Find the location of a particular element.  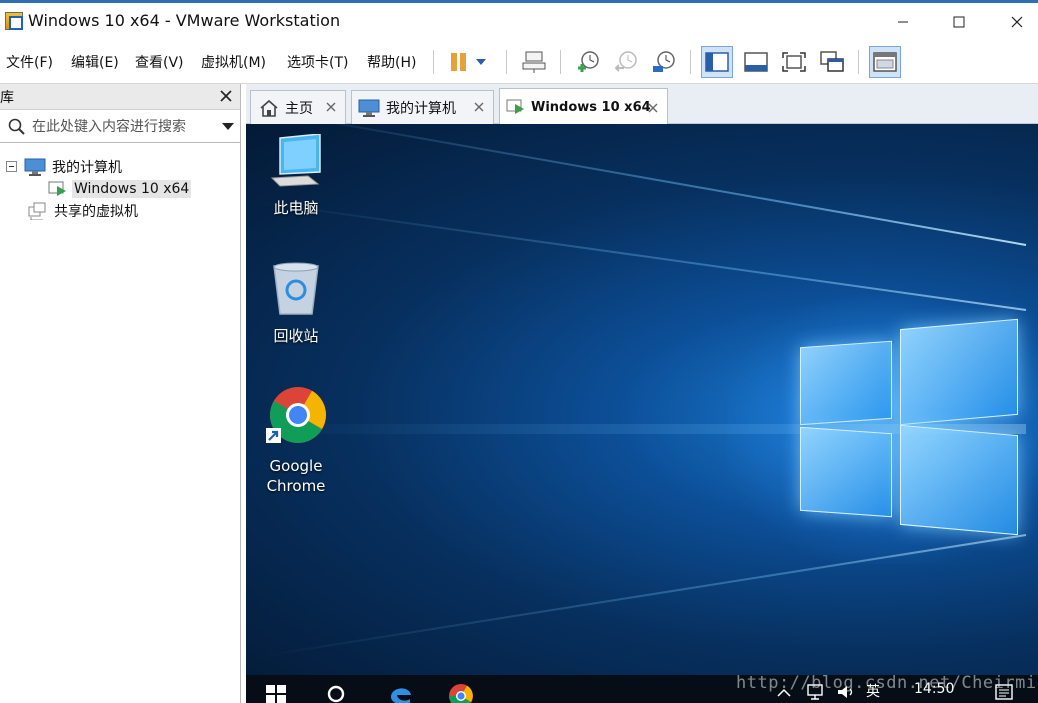

tab-label: Windows 10 x64 is located at coordinates (591, 107).